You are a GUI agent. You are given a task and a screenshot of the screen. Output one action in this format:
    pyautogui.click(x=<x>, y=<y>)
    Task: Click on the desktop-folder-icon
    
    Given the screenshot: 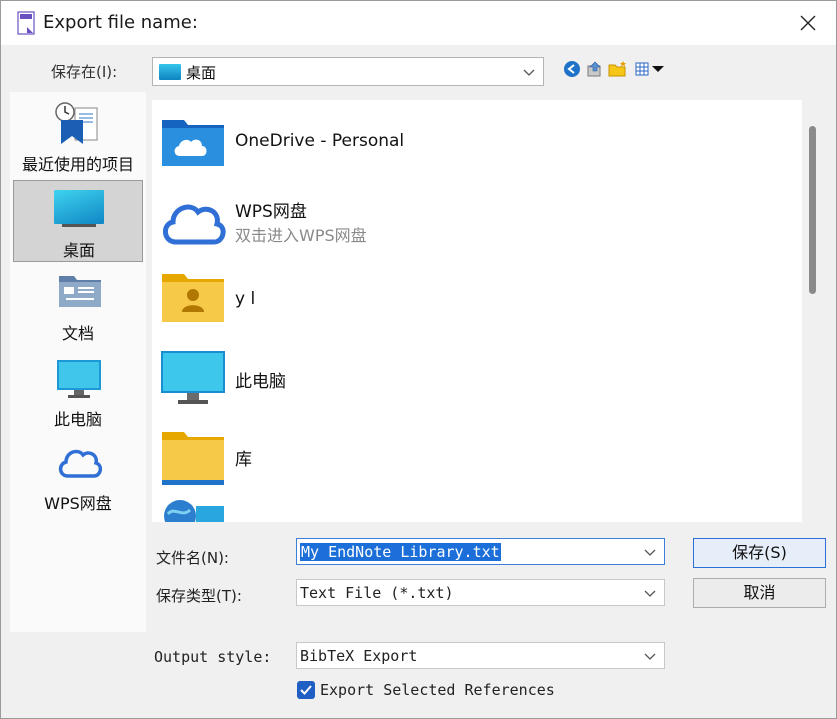 What is the action you would take?
    pyautogui.click(x=170, y=72)
    